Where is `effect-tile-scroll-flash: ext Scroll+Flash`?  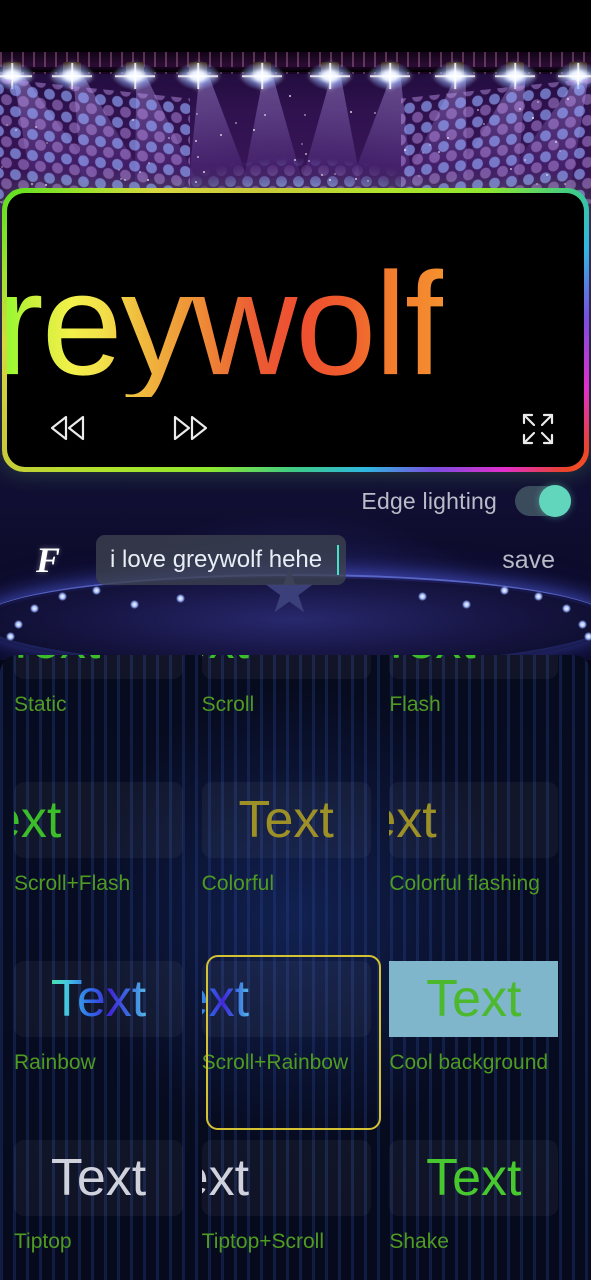
effect-tile-scroll-flash: ext Scroll+Flash is located at coordinates (108, 867).